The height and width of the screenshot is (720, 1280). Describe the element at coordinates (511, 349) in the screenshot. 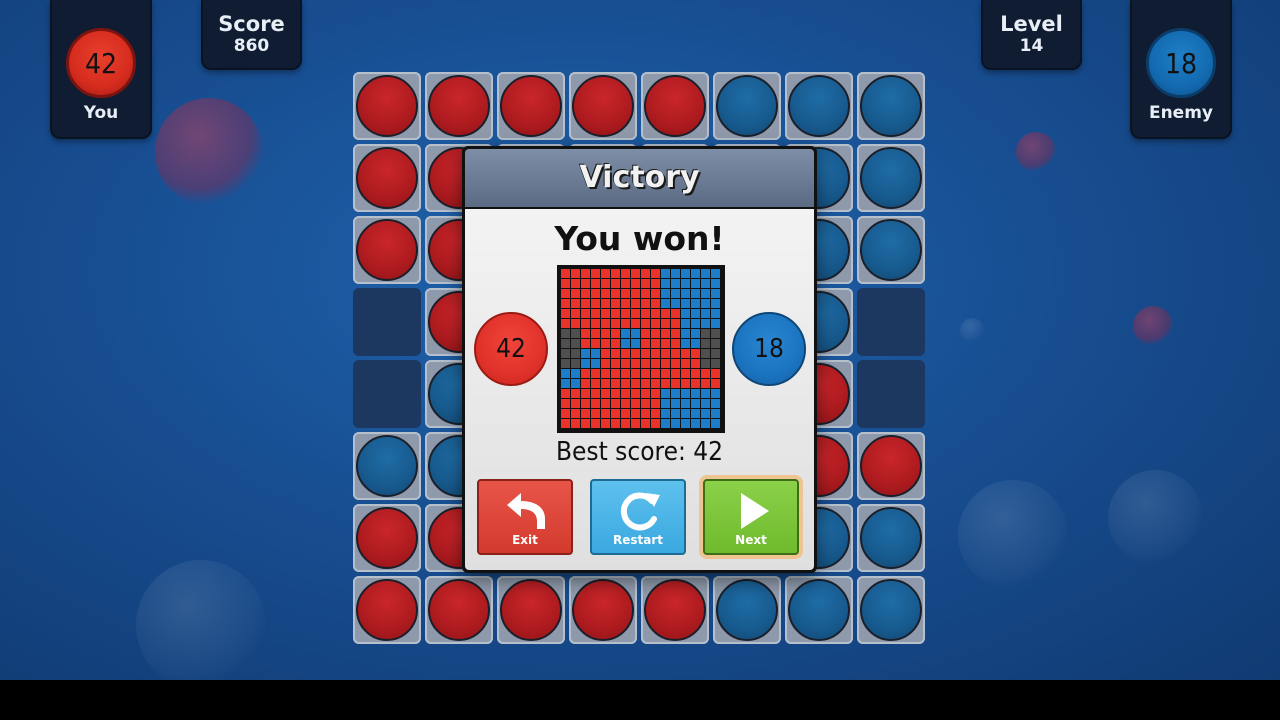

I see `player-result-count: 42` at that location.